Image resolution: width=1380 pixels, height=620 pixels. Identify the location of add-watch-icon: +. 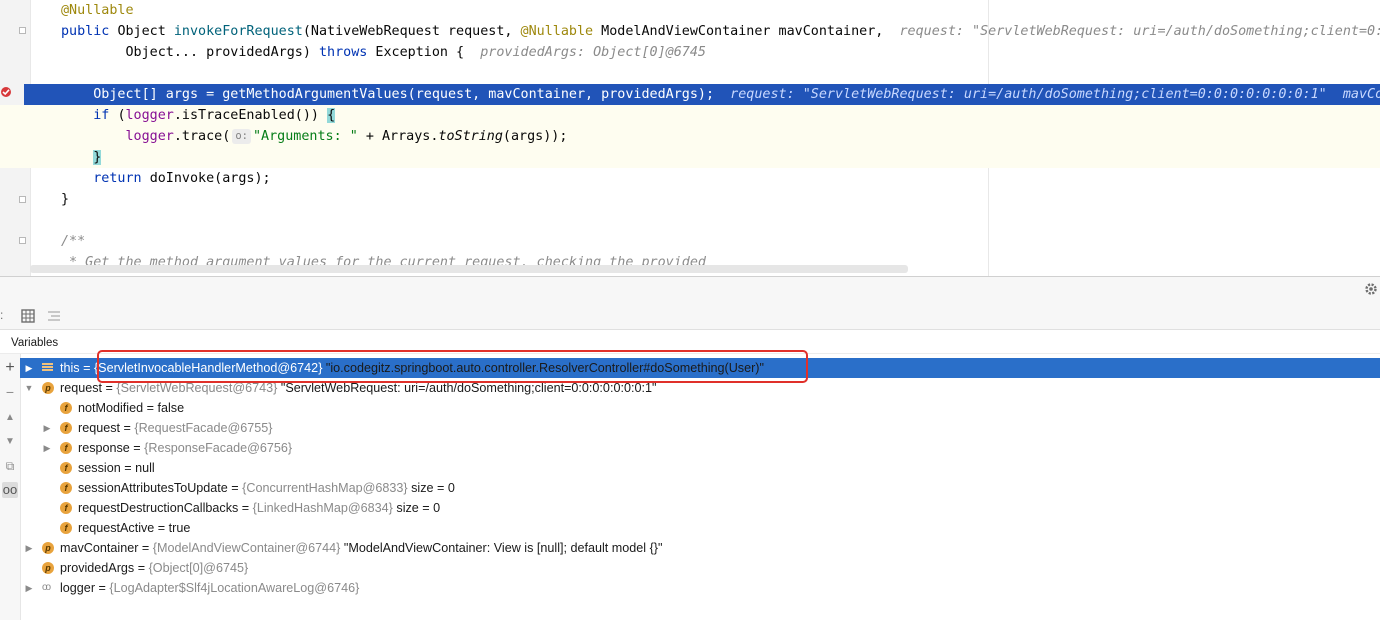
(10, 368).